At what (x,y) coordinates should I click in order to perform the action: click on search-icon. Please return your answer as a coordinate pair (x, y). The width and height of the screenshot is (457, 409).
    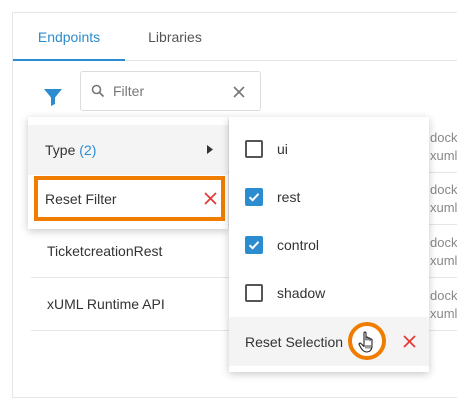
    Looking at the image, I should click on (98, 91).